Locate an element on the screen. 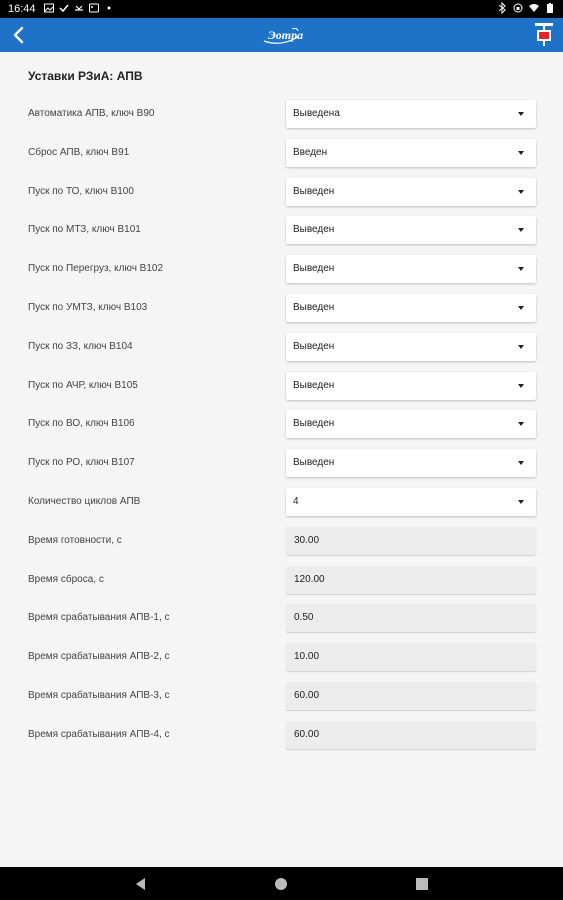  nav-recents-button is located at coordinates (422, 884).